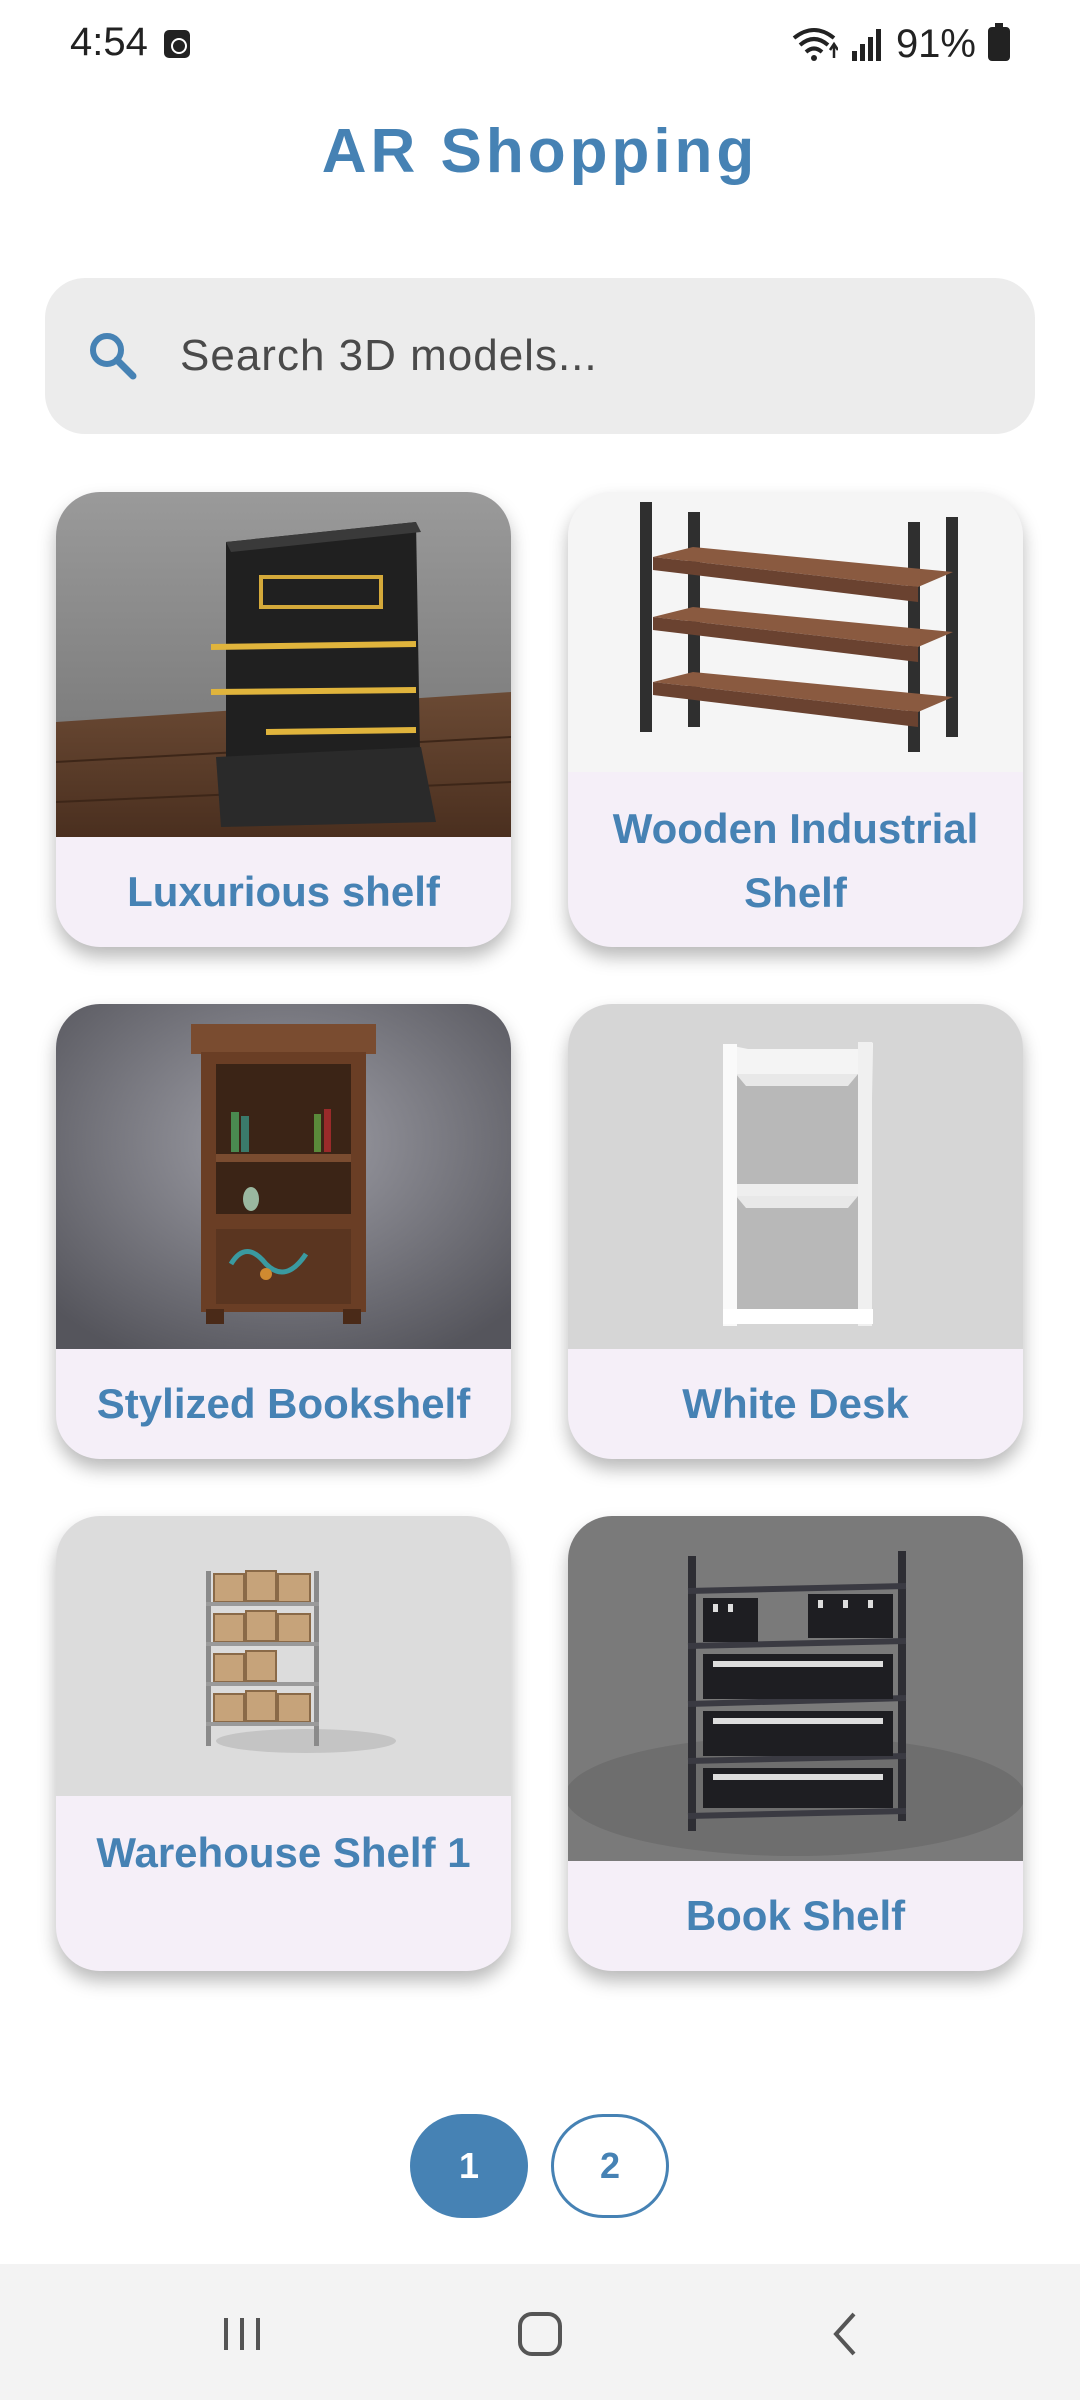  What do you see at coordinates (283, 1852) in the screenshot?
I see `product-label: Warehouse Shelf 1` at bounding box center [283, 1852].